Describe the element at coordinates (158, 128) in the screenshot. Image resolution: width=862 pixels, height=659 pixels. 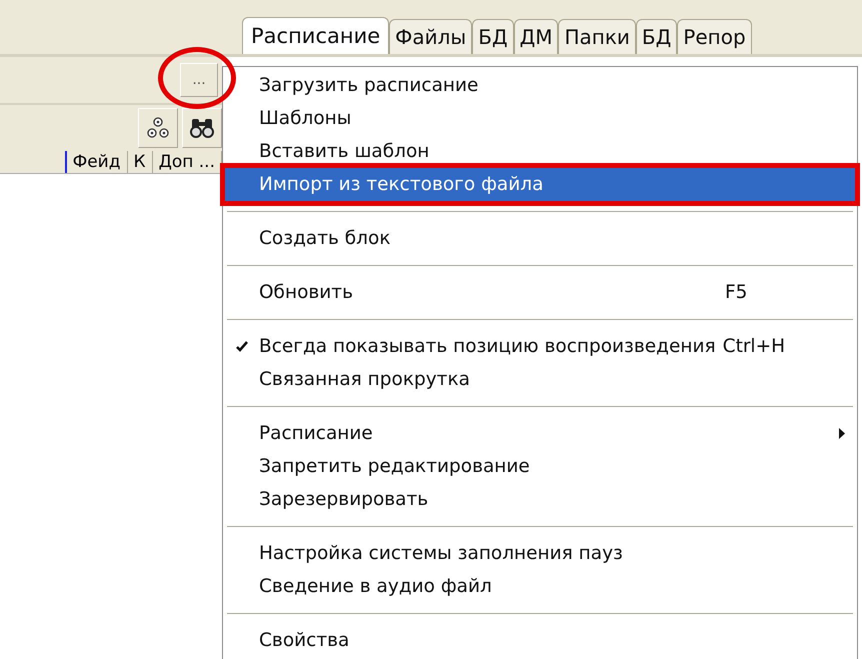
I see `circles-icon` at that location.